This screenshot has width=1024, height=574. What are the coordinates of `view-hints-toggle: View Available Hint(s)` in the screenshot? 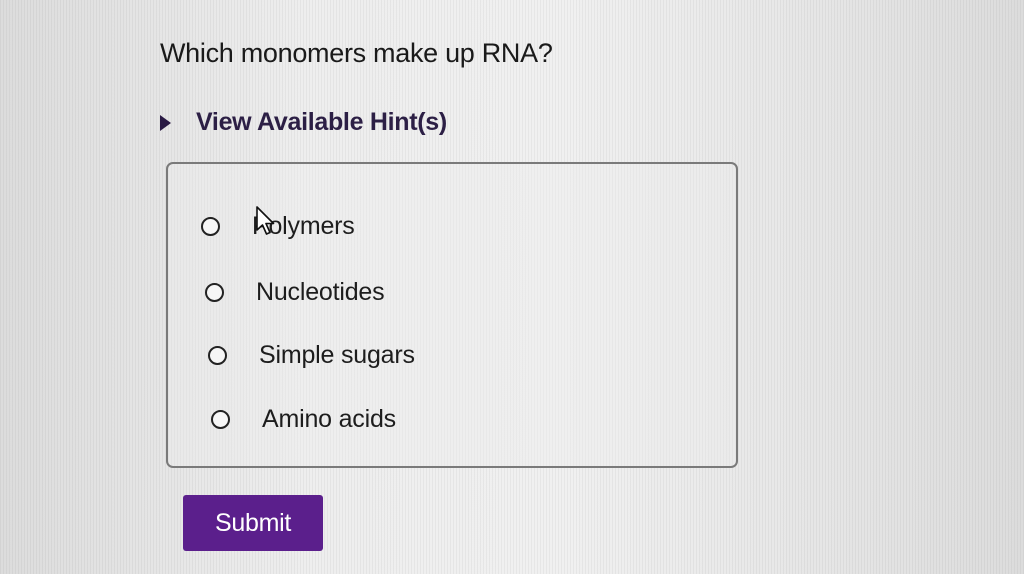 It's located at (303, 122).